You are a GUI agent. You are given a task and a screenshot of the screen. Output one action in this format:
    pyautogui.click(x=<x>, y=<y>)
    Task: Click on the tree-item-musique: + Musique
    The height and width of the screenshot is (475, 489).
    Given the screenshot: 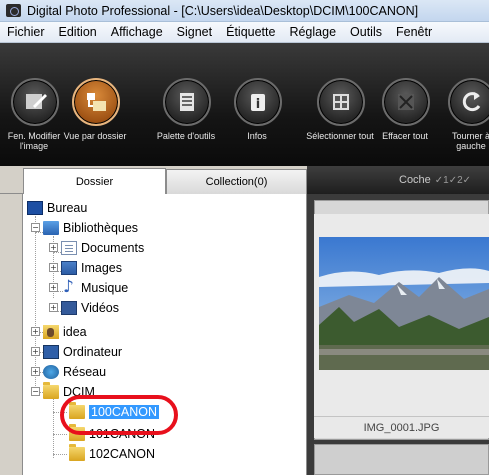 What is the action you would take?
    pyautogui.click(x=89, y=287)
    